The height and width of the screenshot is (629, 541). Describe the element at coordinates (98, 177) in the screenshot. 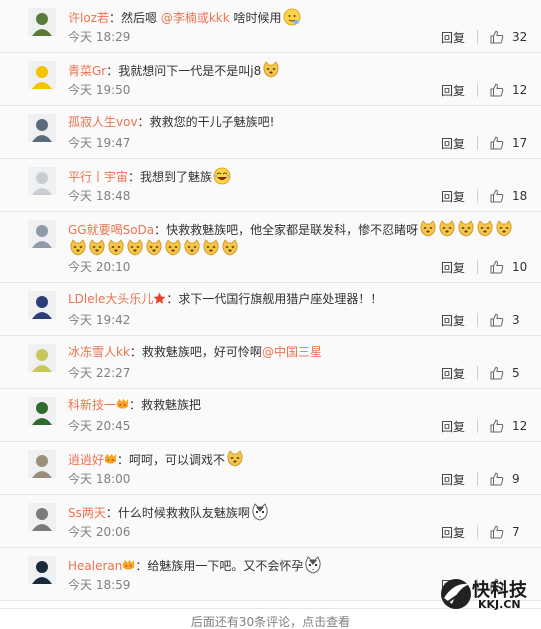

I see `username-link: 平行丨宇宙` at that location.